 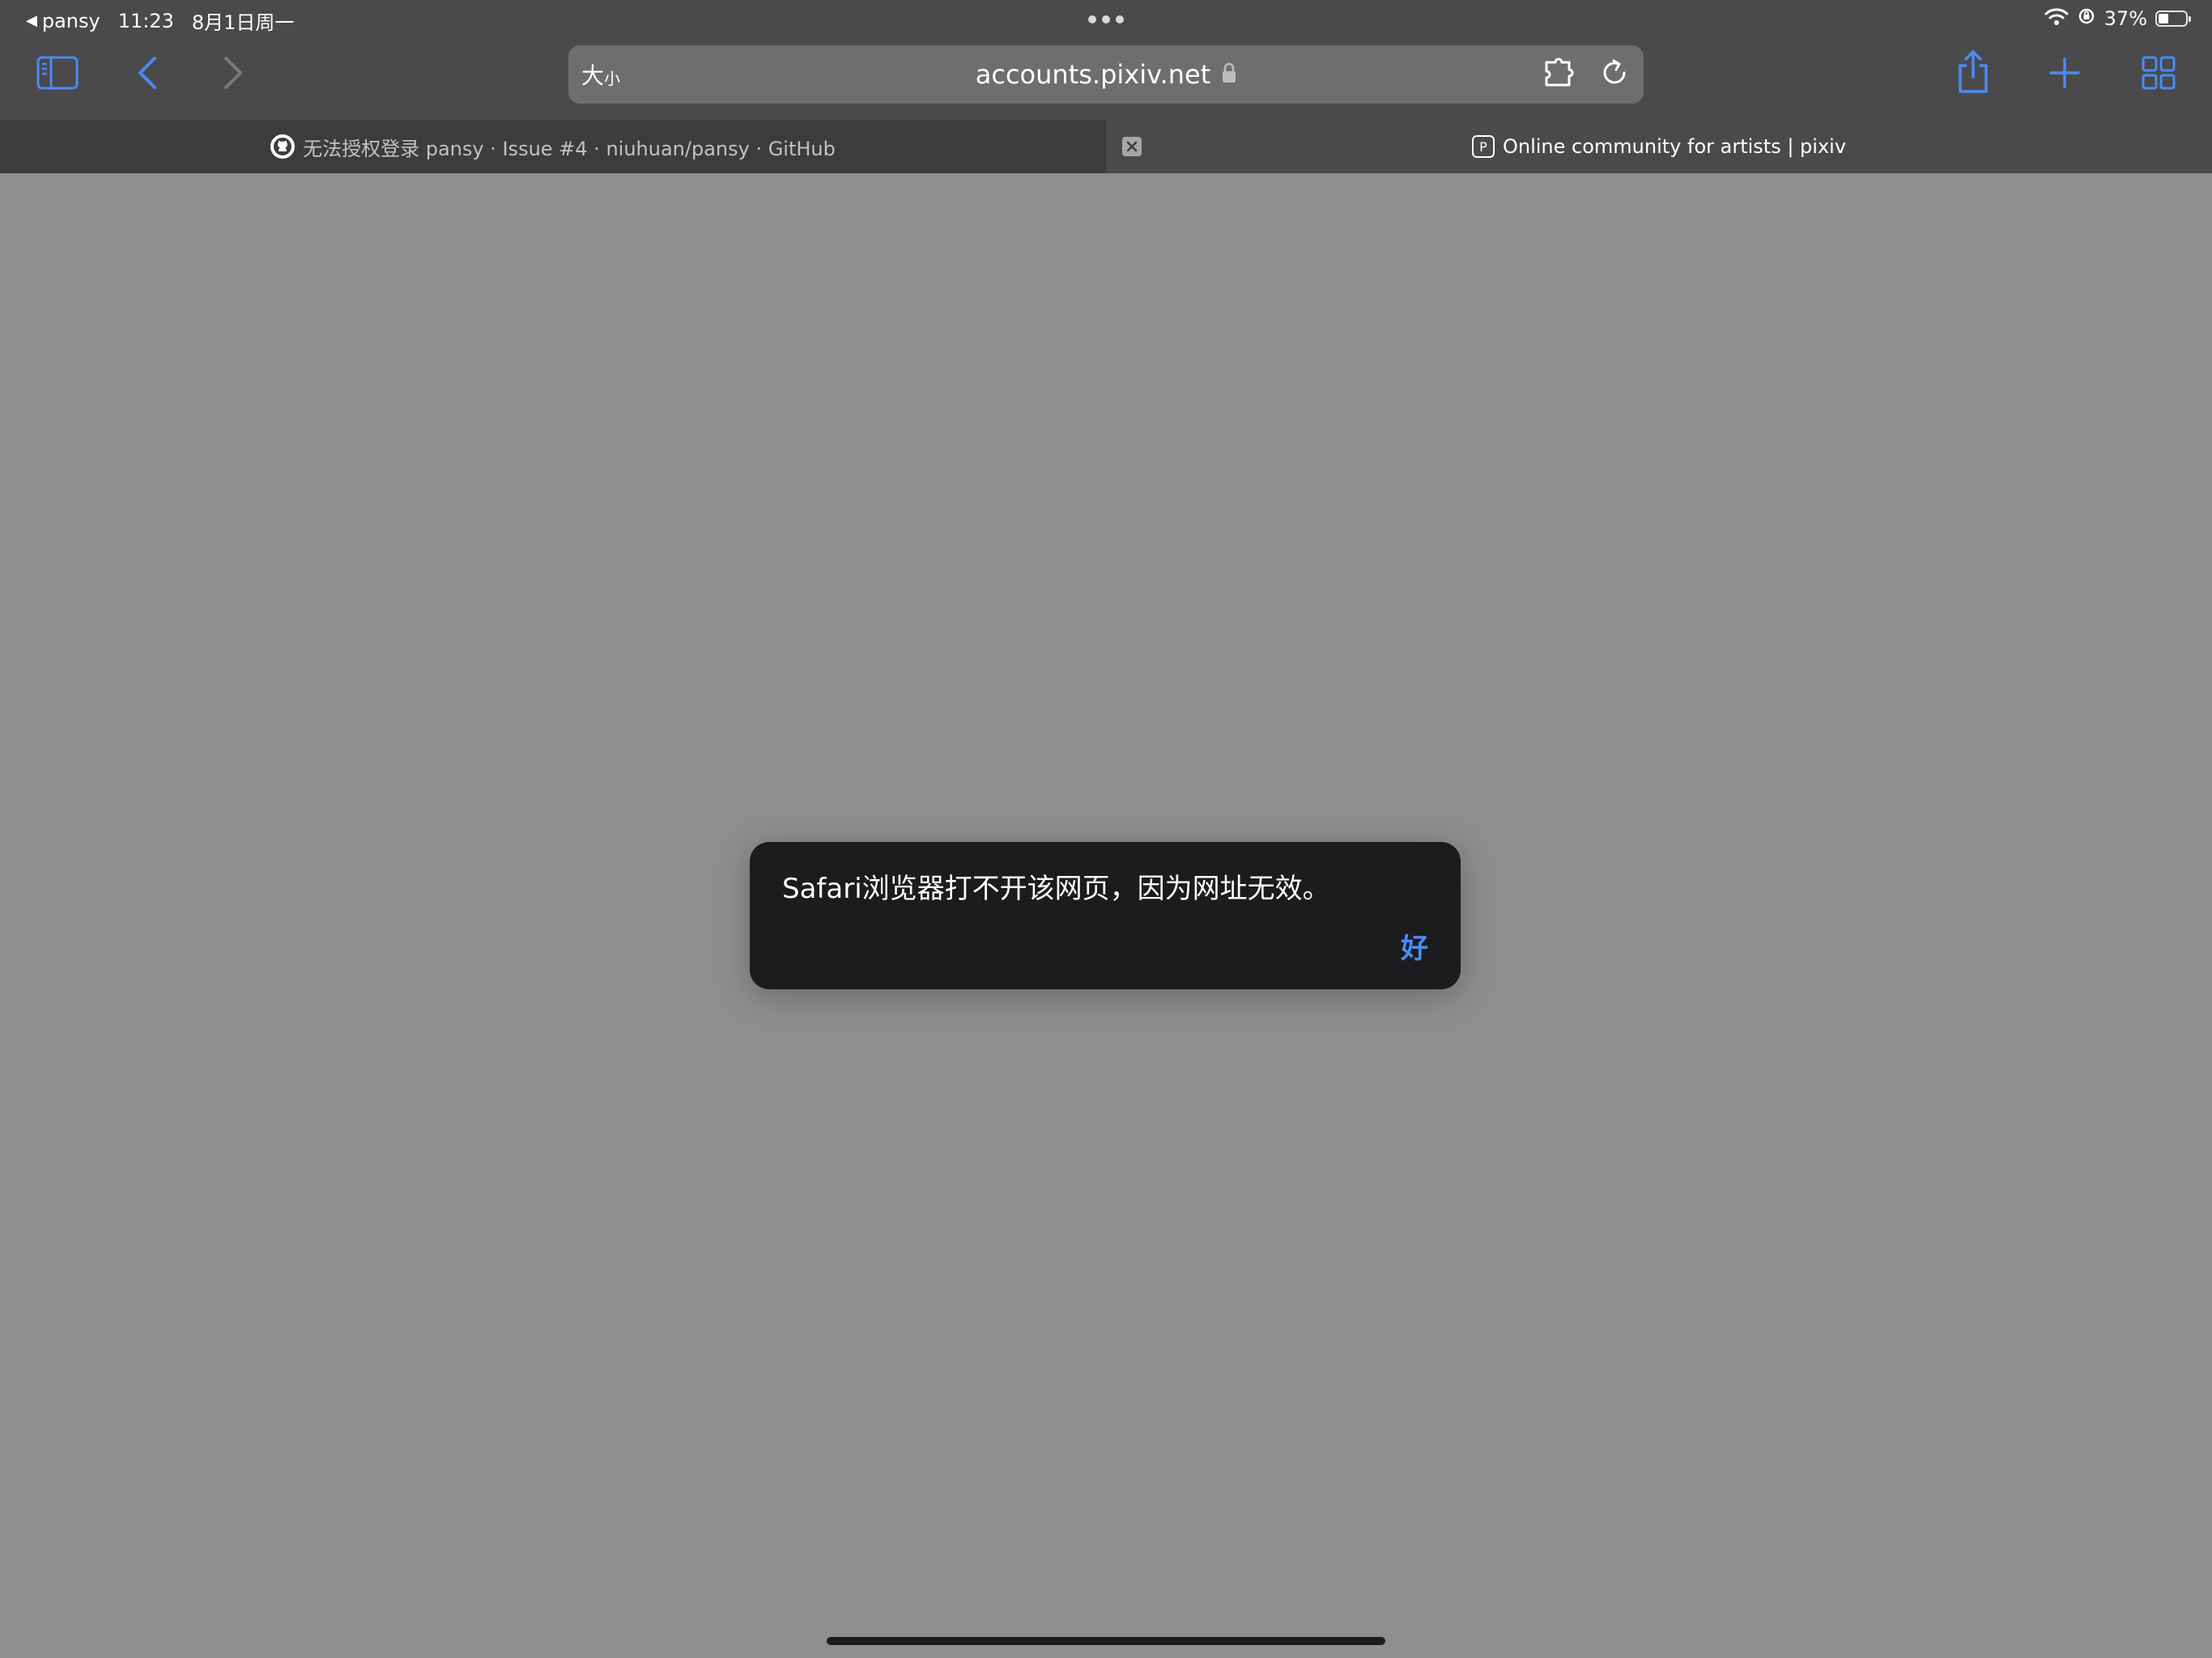 I want to click on status-bar: ◀ pansy 11:23 8月1日周一 37%, so click(x=1106, y=18).